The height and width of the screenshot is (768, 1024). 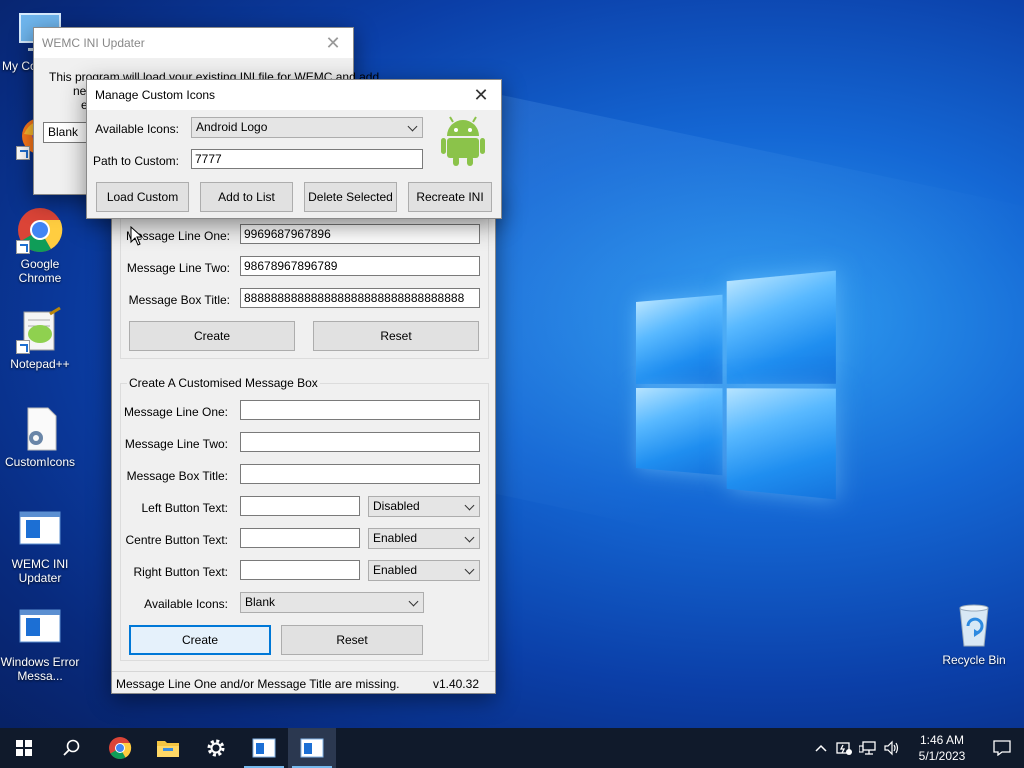 I want to click on path-to-custom-input: 7777, so click(x=307, y=159).